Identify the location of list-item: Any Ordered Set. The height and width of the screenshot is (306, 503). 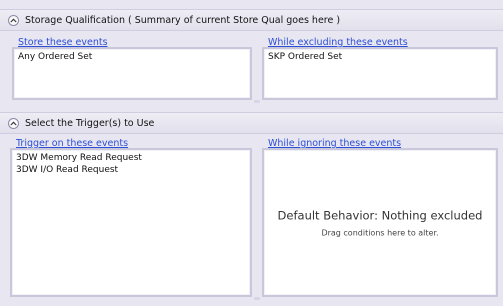
(132, 57).